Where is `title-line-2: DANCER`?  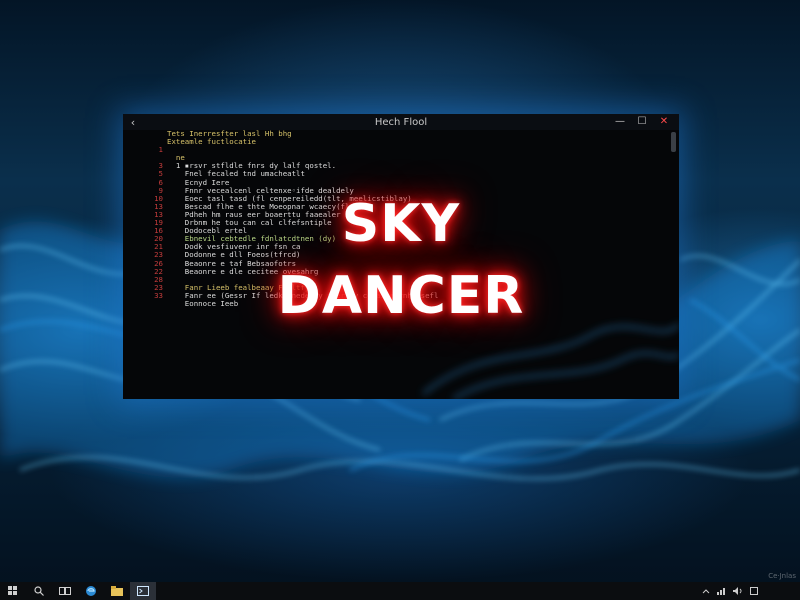 title-line-2: DANCER is located at coordinates (401, 296).